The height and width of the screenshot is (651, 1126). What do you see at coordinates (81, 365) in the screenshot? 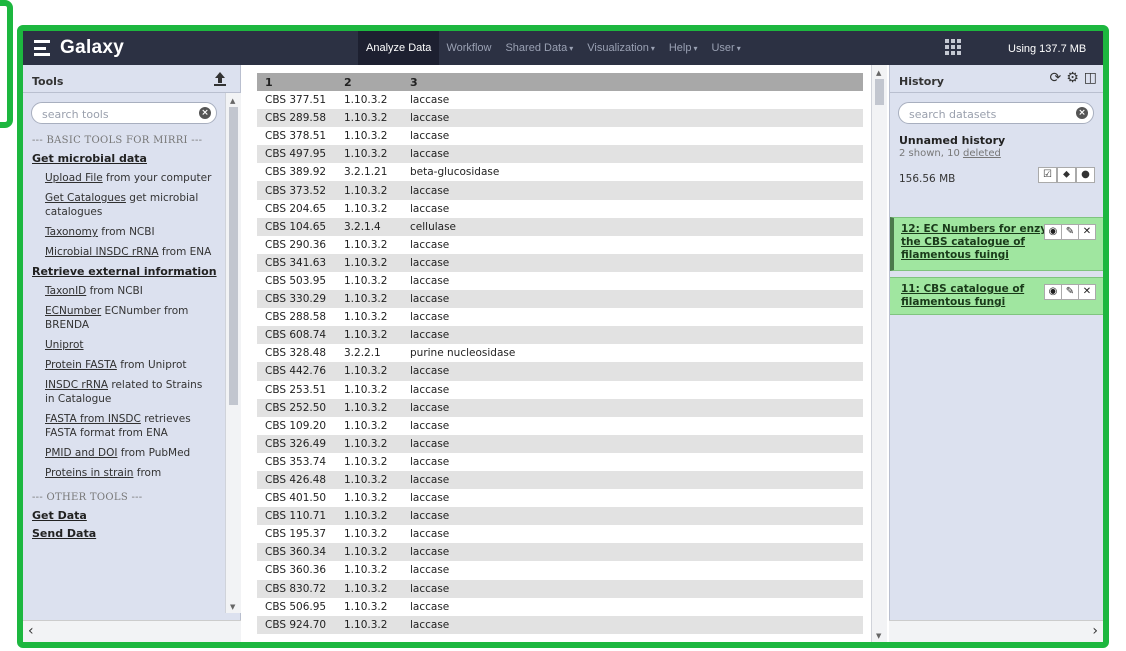
I see `tool-link: Protein FASTA` at bounding box center [81, 365].